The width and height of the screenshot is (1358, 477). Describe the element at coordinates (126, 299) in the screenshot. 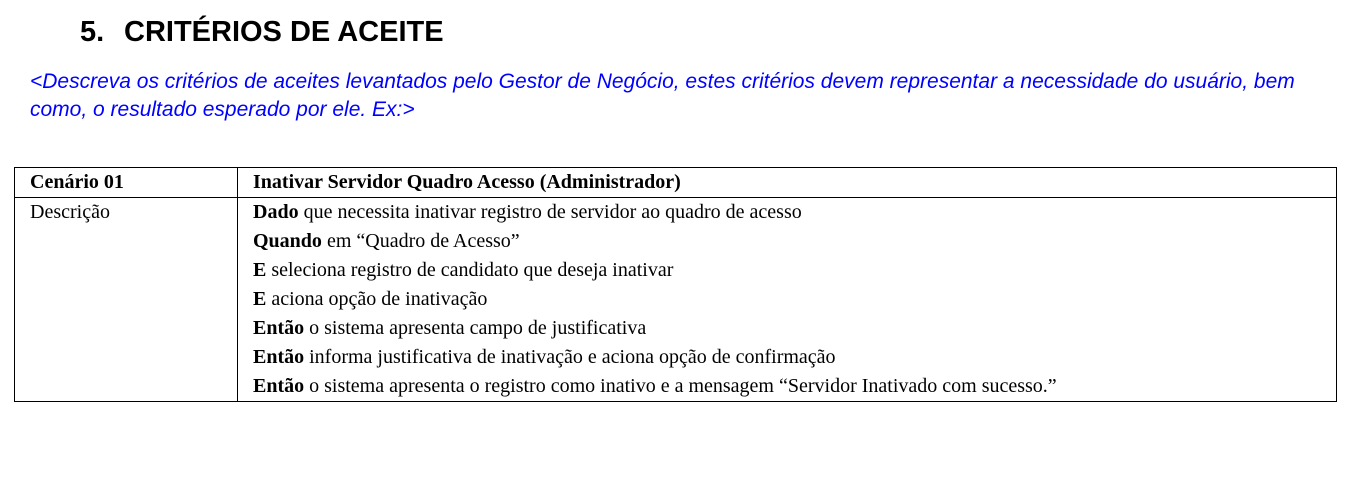

I see `description-label-cell: Descrição` at that location.